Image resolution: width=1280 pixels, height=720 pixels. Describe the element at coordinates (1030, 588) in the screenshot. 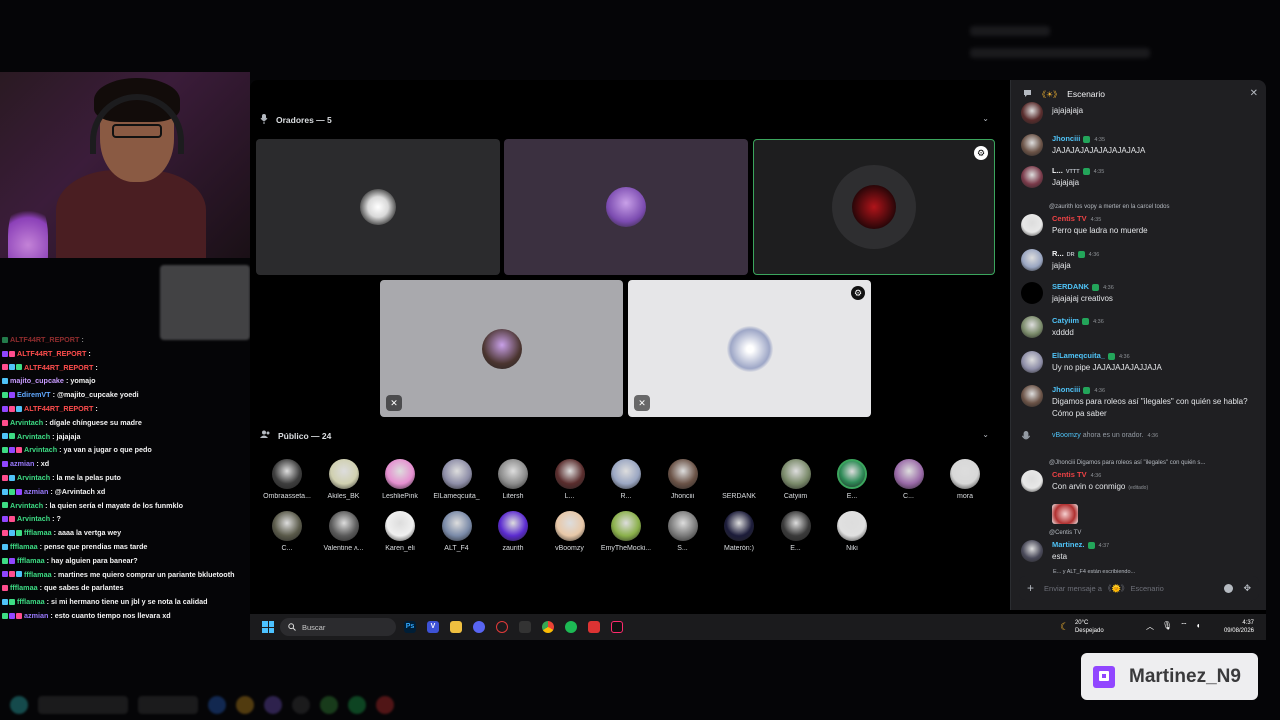

I see `add-attachment-icon: +` at that location.